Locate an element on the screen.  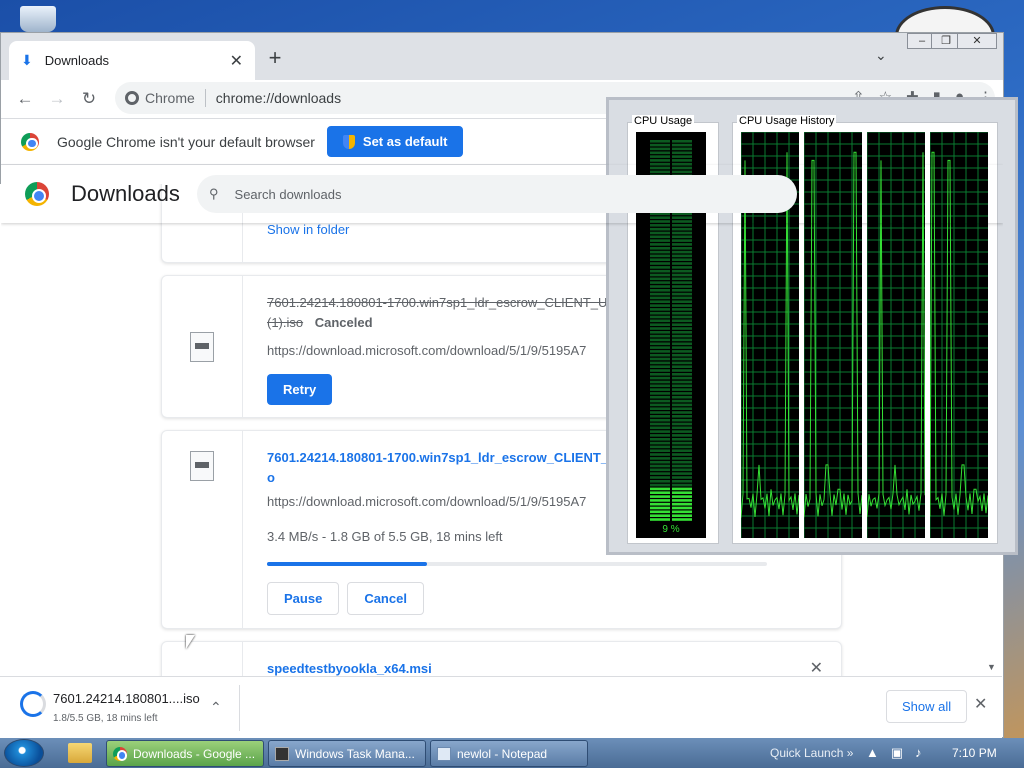
network-icon: ▣ is located at coordinates (897, 753).